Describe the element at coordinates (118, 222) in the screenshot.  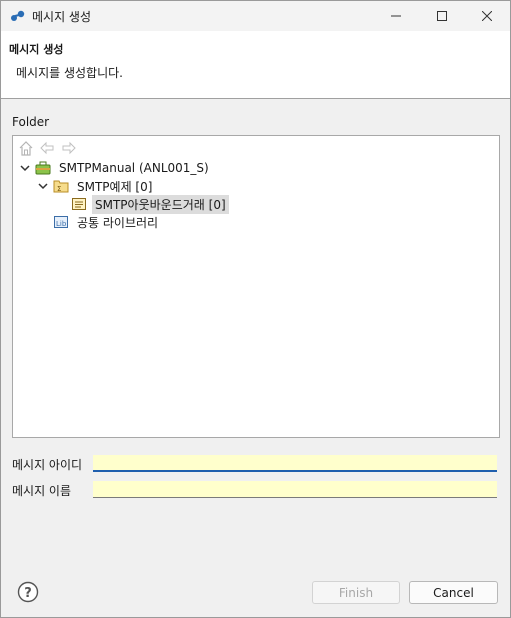
I see `tree-item-label: 공통 라이브러리` at that location.